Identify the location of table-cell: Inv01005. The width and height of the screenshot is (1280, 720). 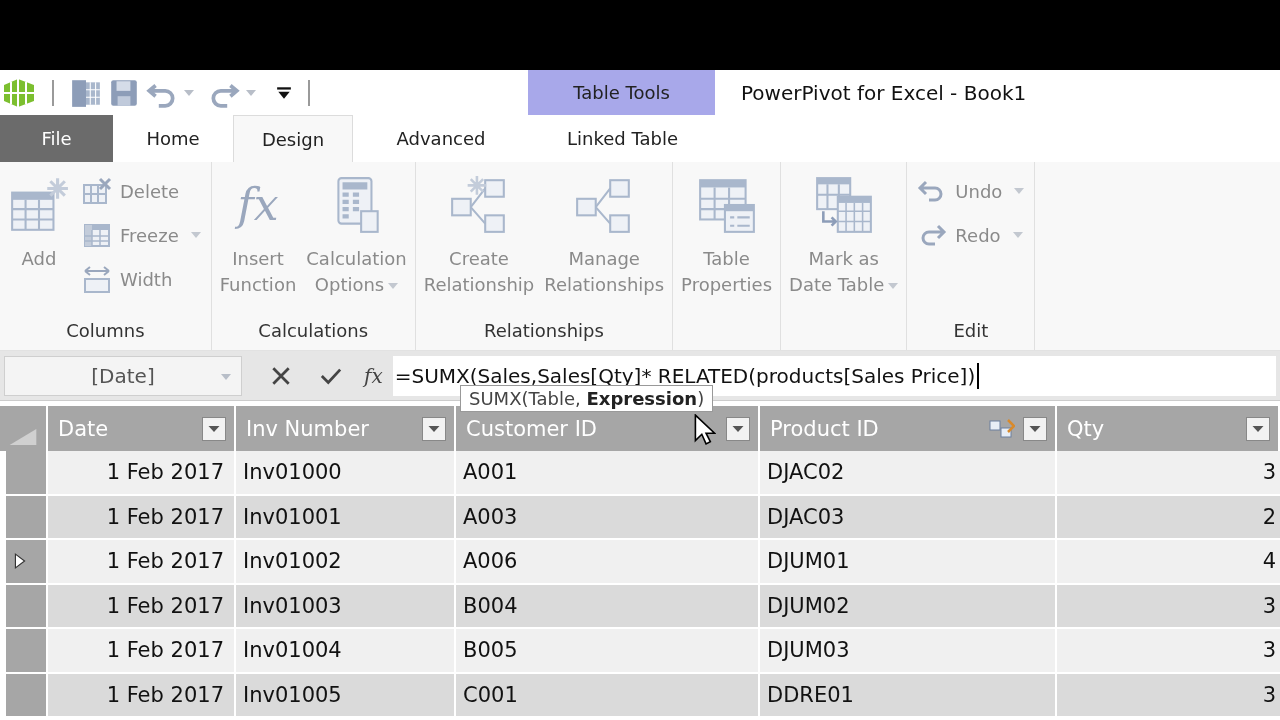
(346, 694).